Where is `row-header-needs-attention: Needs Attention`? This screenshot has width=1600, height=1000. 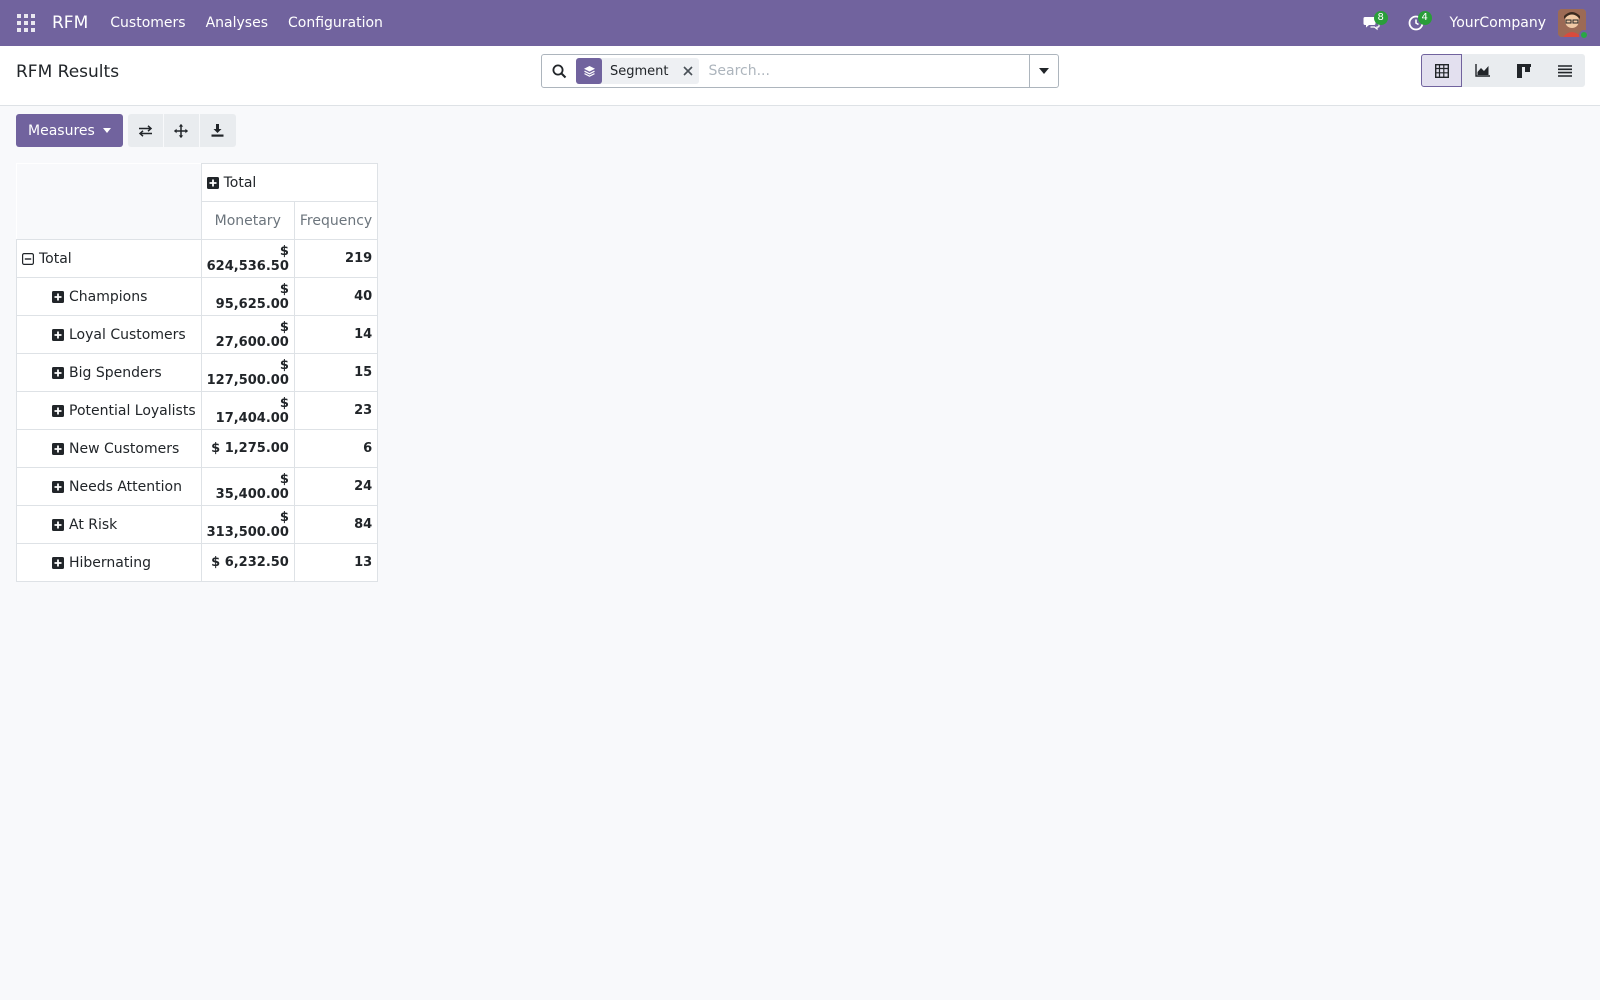 row-header-needs-attention: Needs Attention is located at coordinates (109, 486).